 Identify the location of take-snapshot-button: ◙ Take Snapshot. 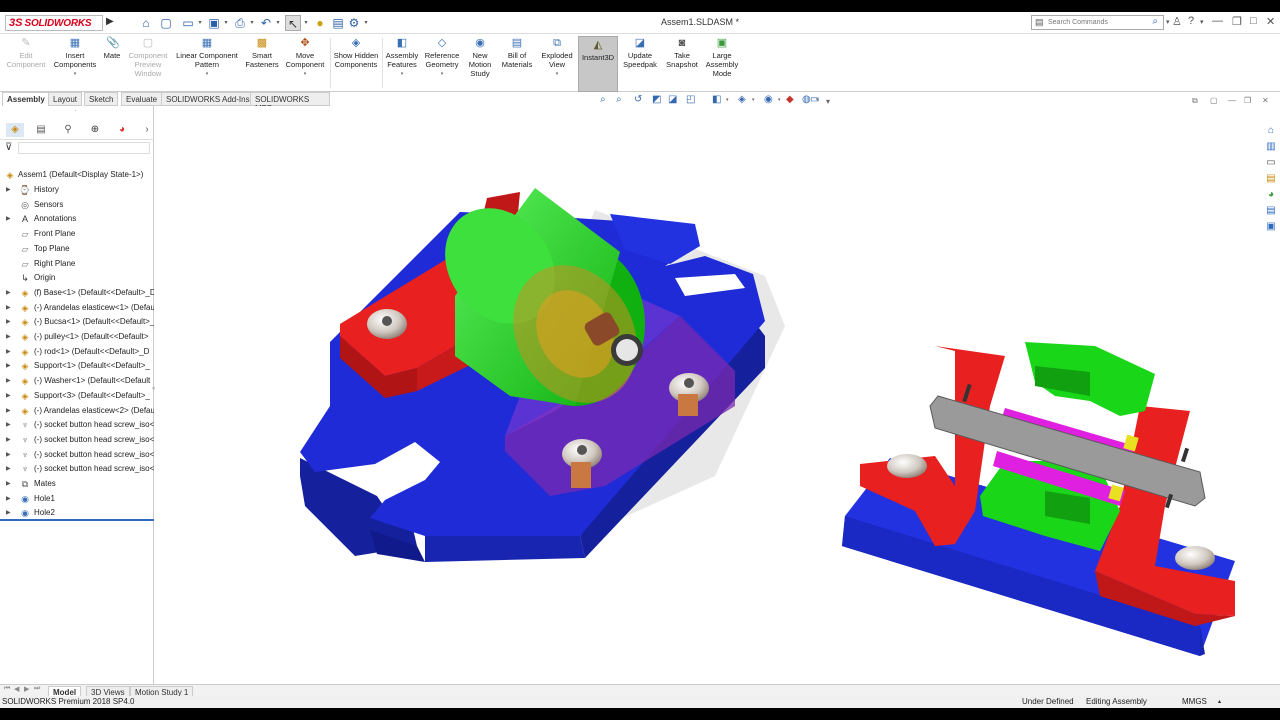
(682, 64).